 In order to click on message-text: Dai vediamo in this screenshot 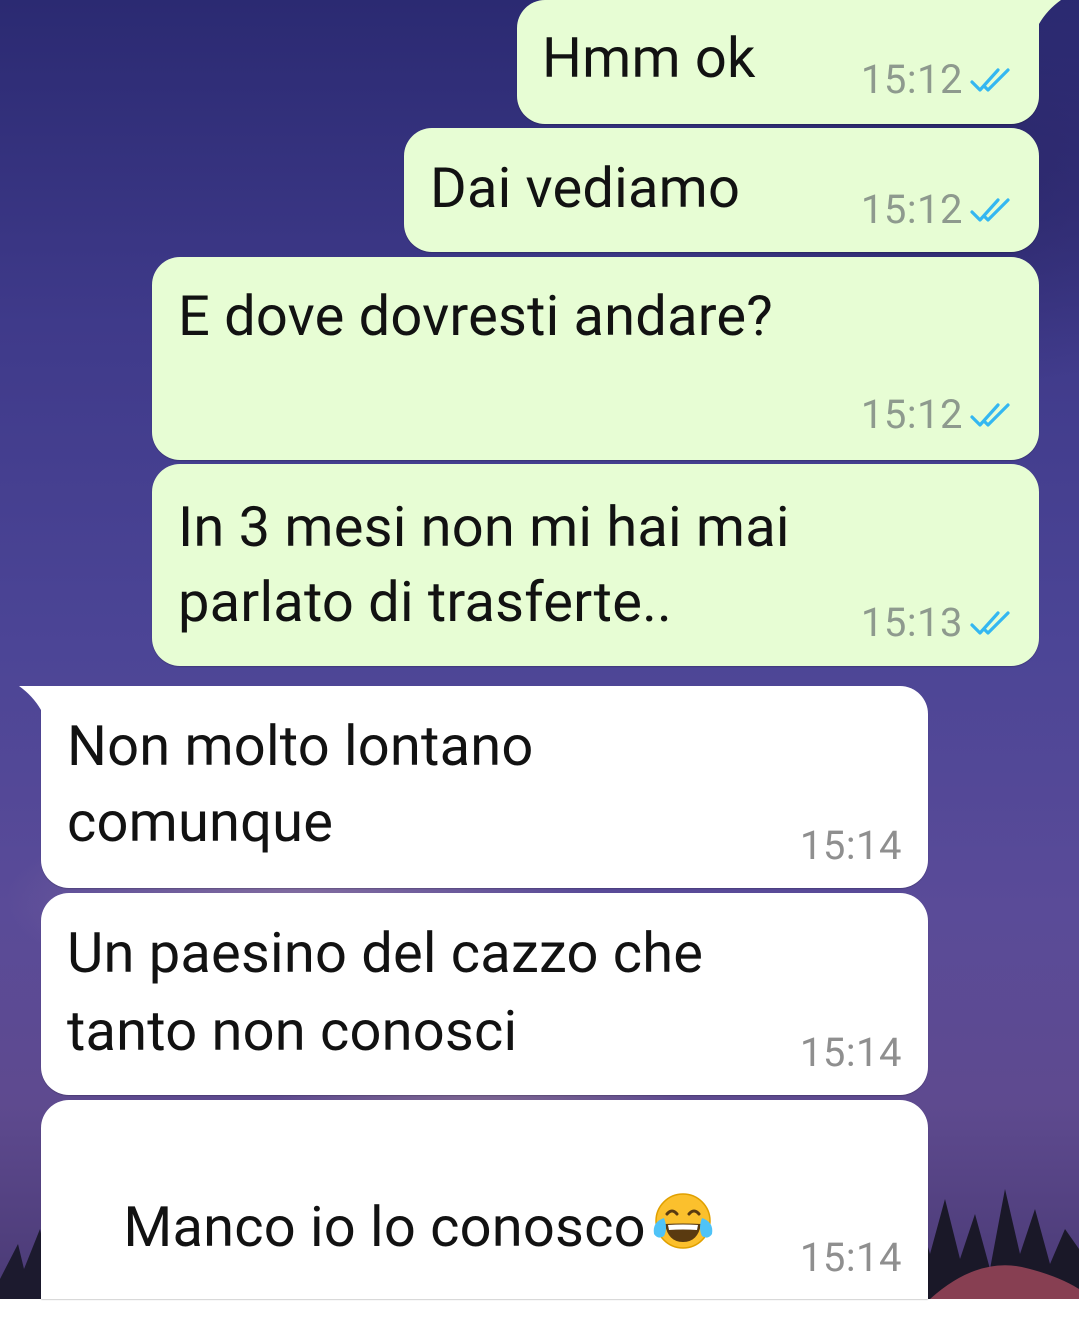, I will do `click(585, 188)`.